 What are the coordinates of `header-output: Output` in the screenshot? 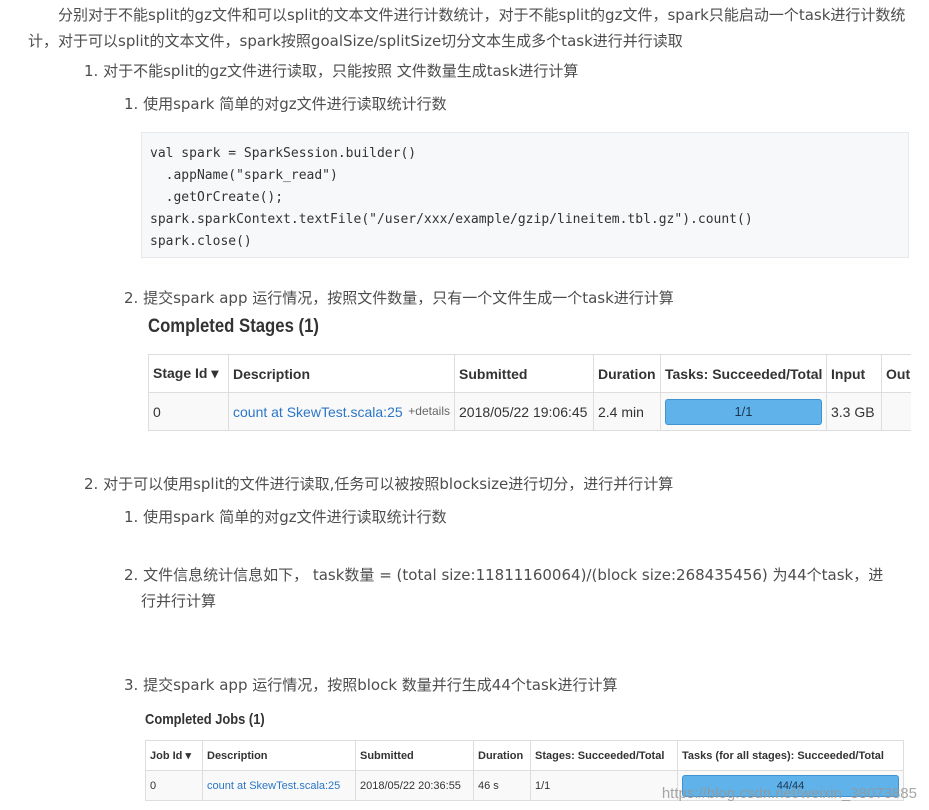 It's located at (896, 373).